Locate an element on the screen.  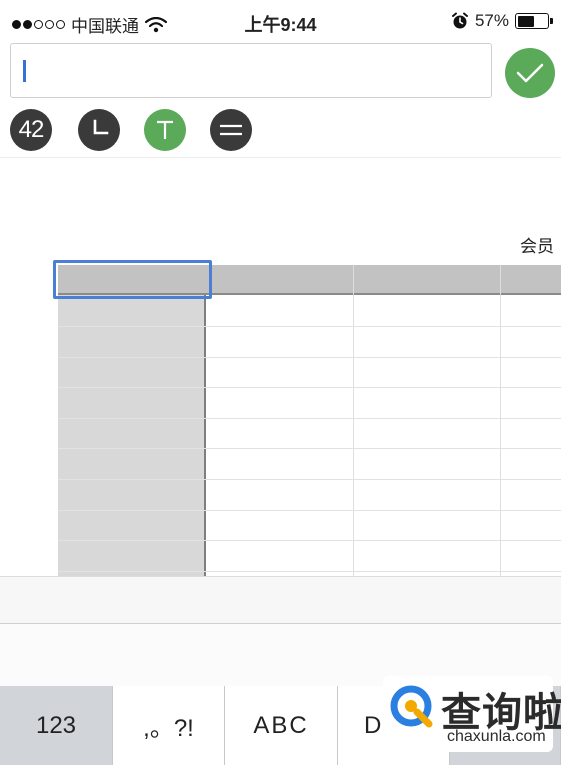
confirm-button is located at coordinates (530, 73).